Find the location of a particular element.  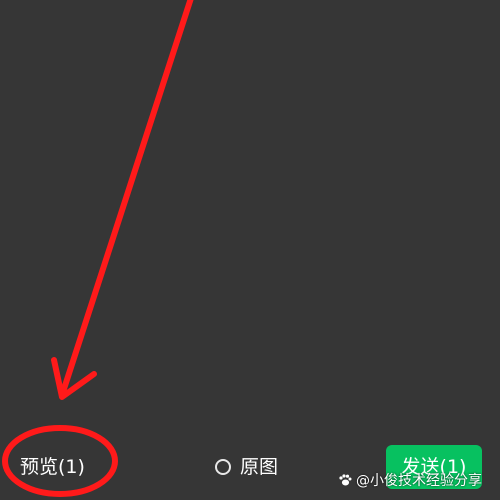

watermark: @小俊技术经验分享 is located at coordinates (410, 480).